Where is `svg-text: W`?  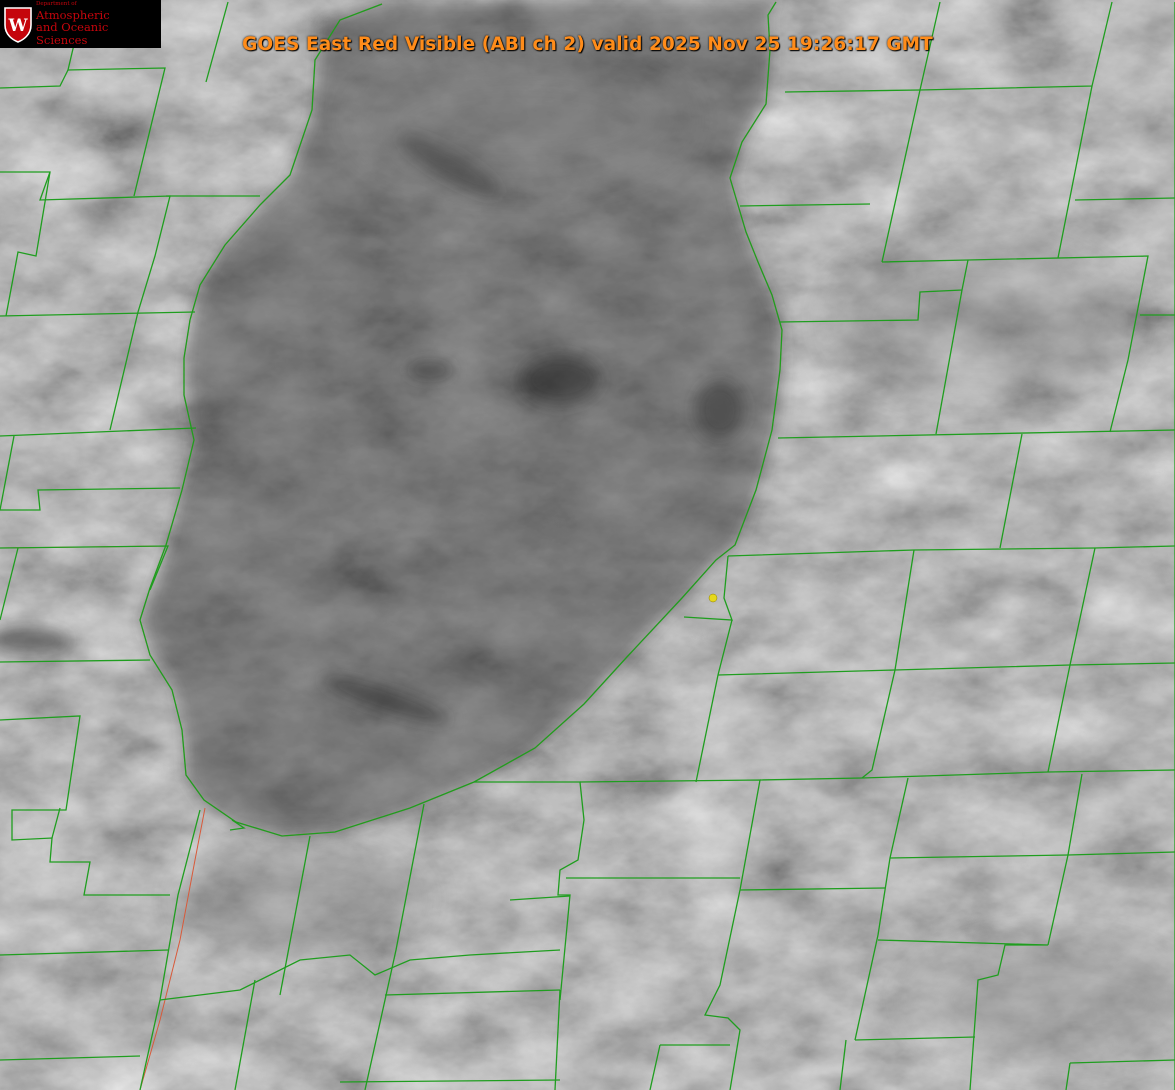
svg-text: W is located at coordinates (17, 26).